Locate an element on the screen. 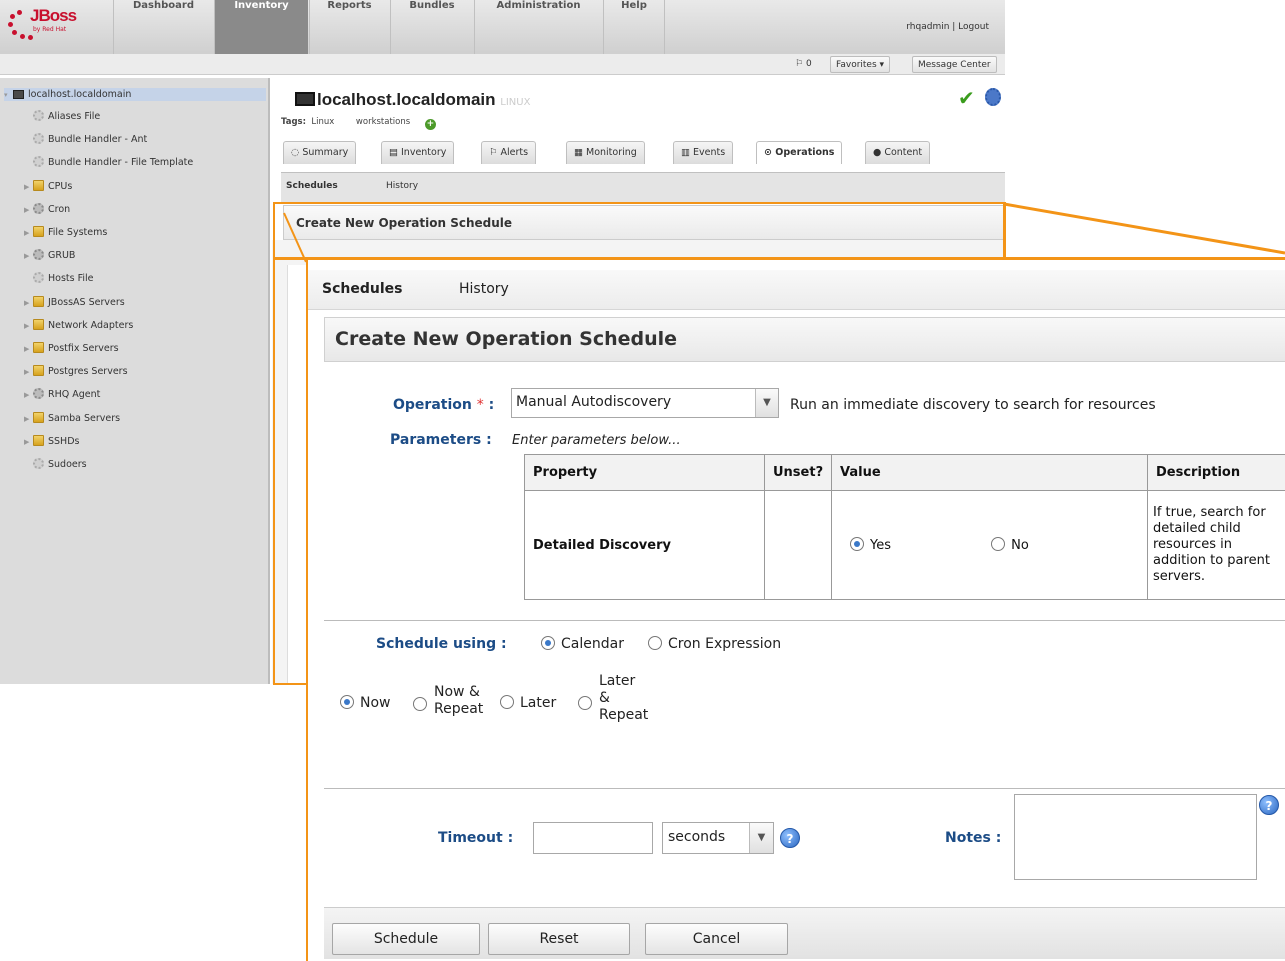 Image resolution: width=1285 pixels, height=961 pixels. sidebar-item: Bundle Handler - Ant is located at coordinates (85, 139).